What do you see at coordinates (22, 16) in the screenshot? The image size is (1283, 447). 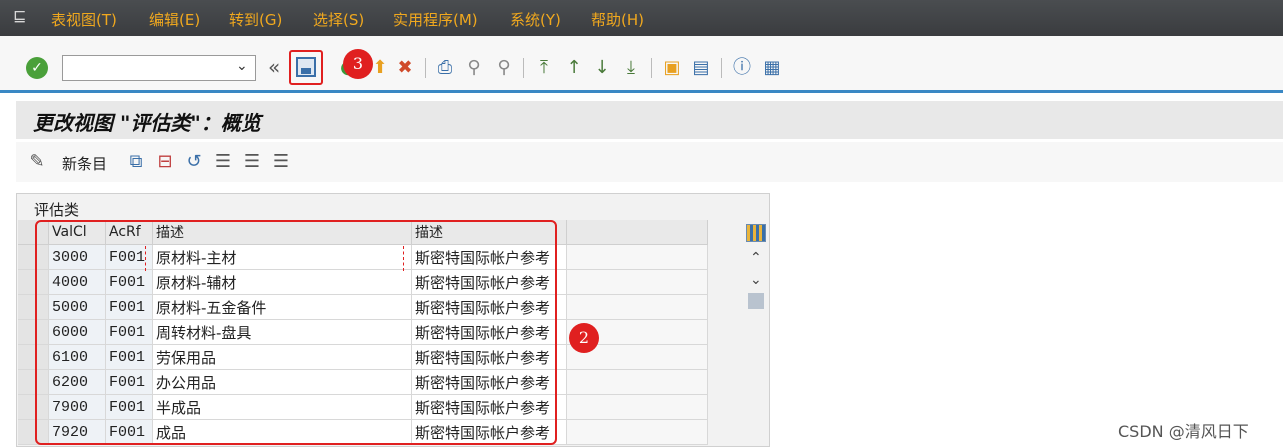 I see `menu-icon: ⊑` at bounding box center [22, 16].